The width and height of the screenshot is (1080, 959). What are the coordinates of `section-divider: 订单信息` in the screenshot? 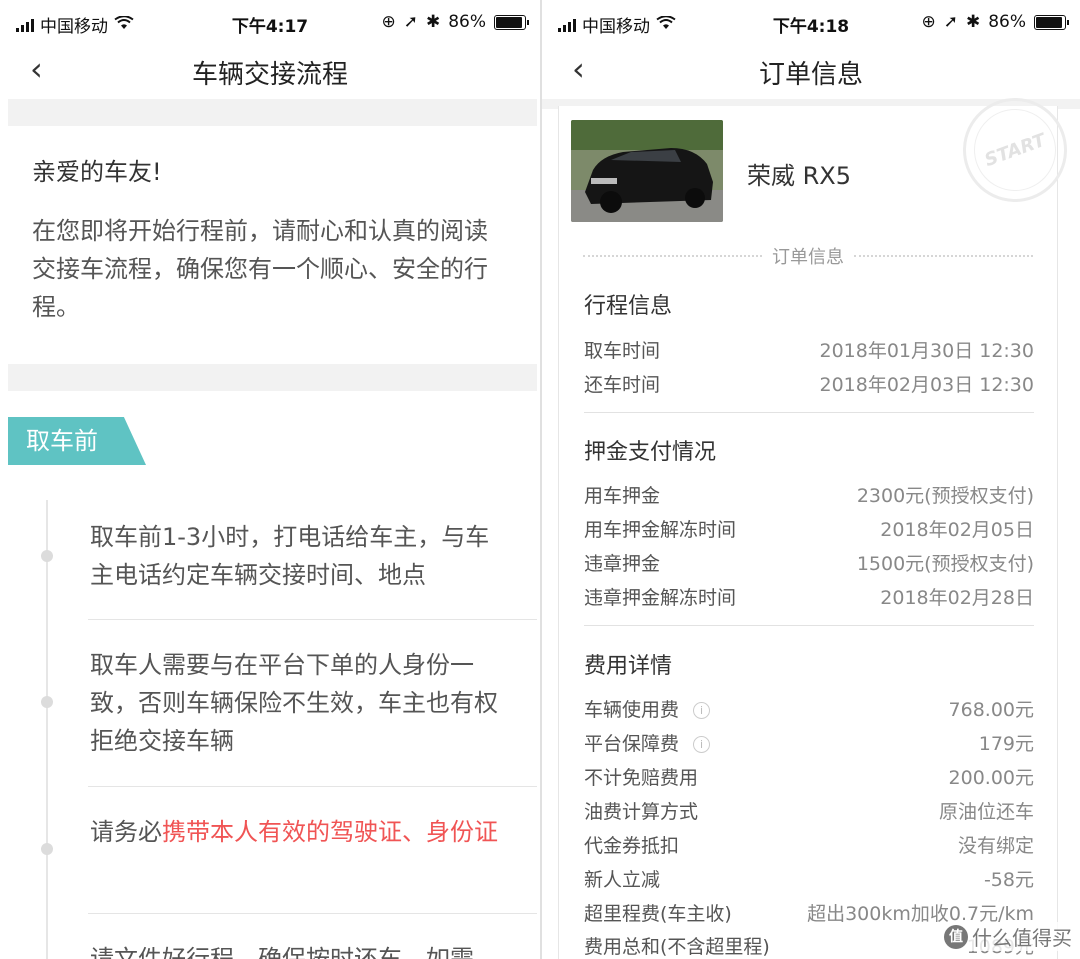 It's located at (808, 256).